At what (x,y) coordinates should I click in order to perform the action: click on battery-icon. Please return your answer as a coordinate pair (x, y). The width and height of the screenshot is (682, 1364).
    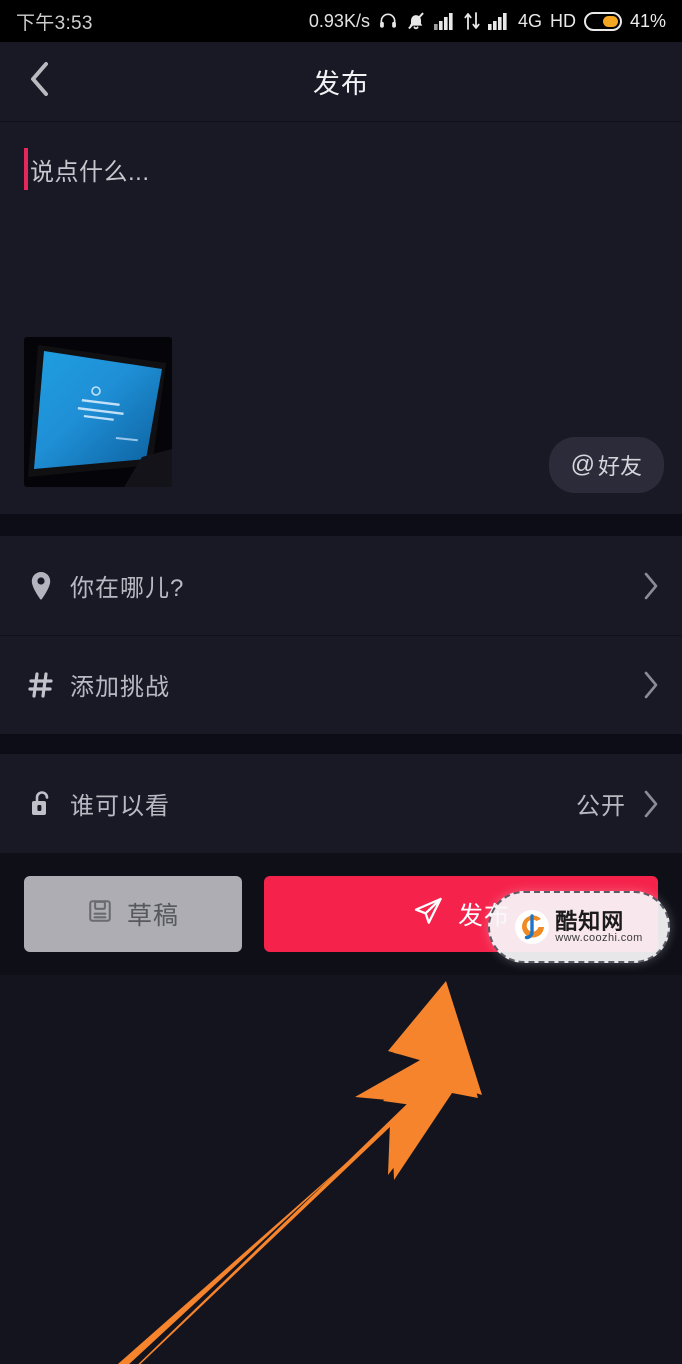
    Looking at the image, I should click on (602, 21).